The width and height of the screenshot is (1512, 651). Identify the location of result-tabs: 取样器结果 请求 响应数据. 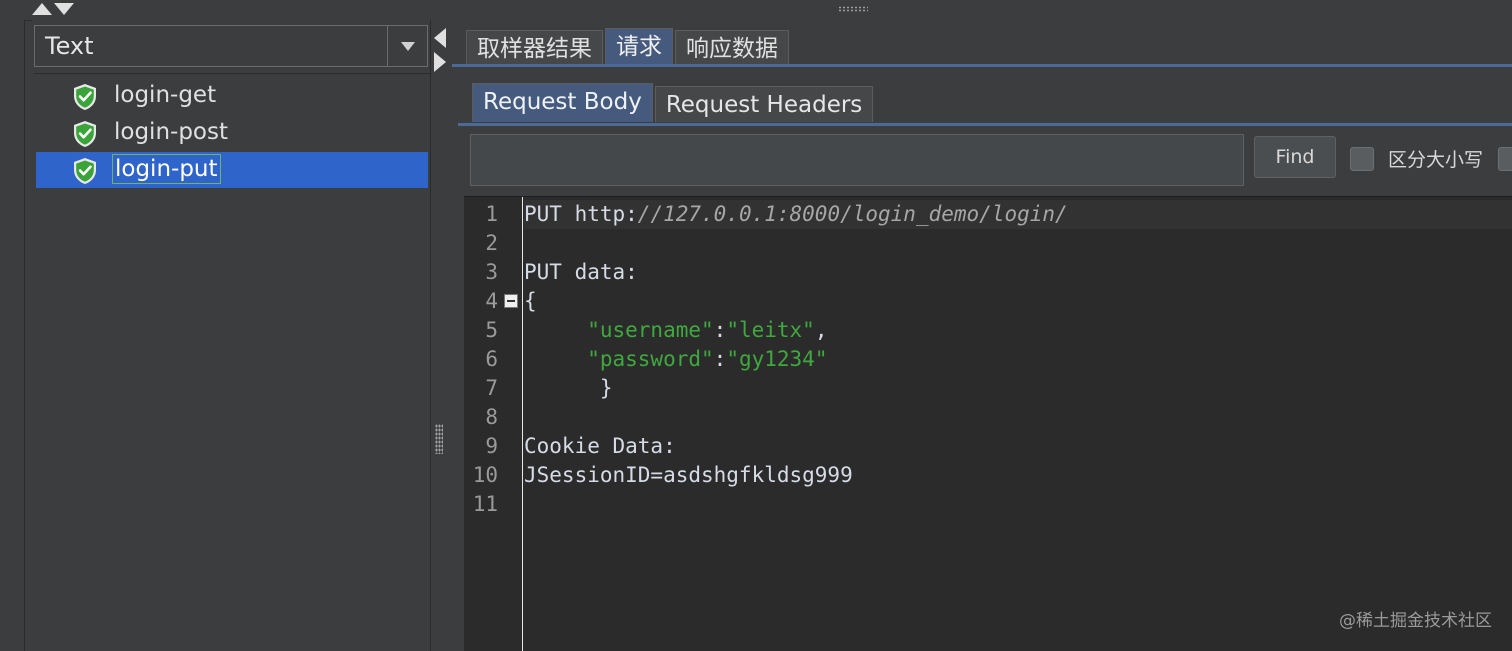
(628, 47).